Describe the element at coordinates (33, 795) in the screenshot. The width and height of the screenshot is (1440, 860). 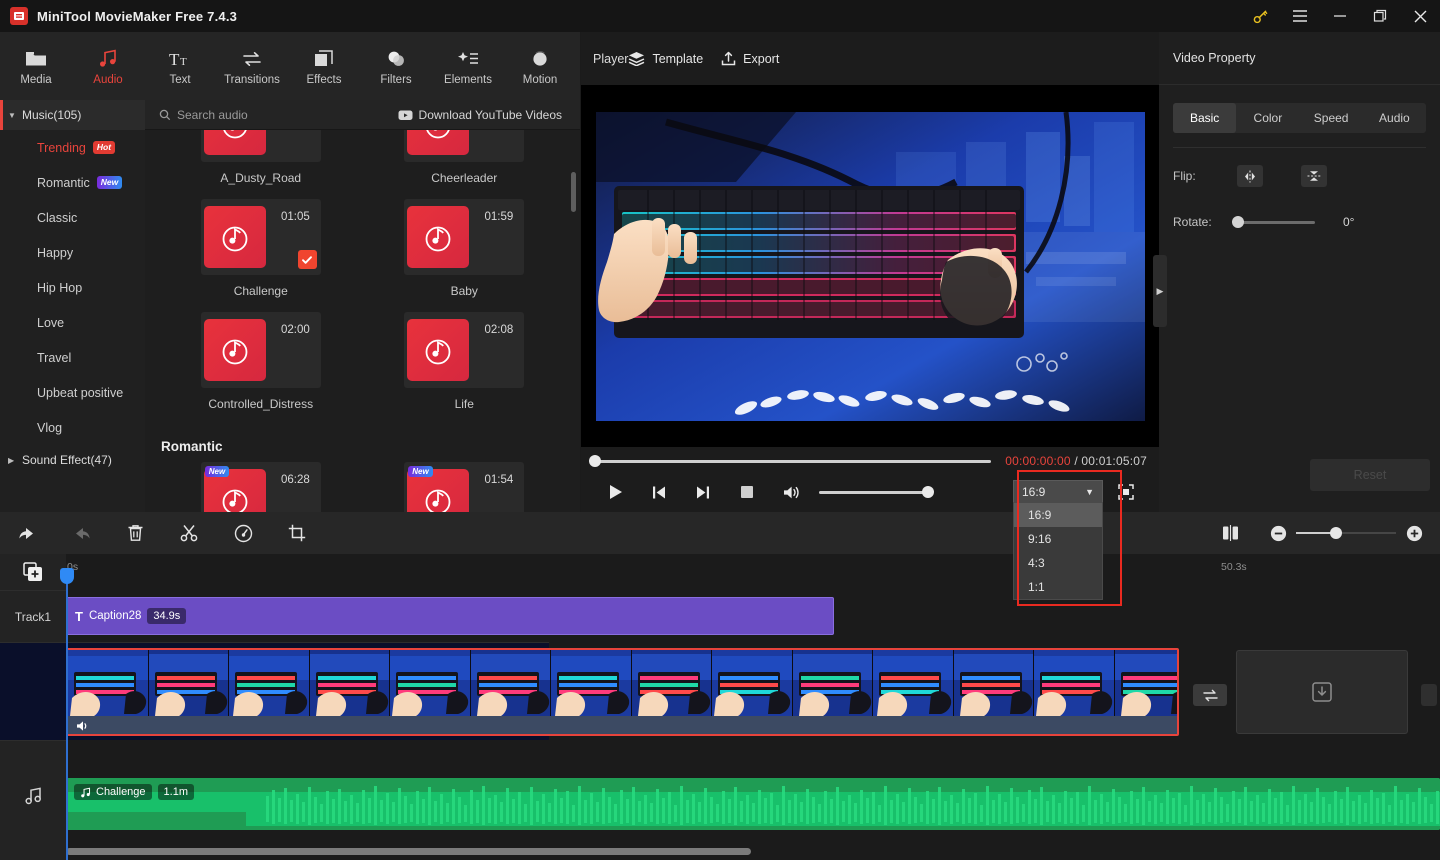
I see `track-gutter-audio` at that location.